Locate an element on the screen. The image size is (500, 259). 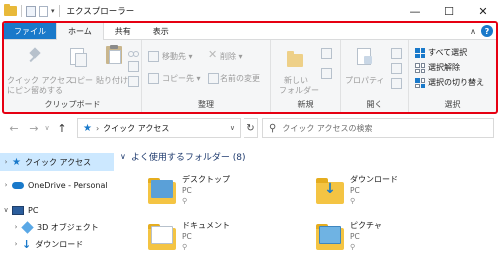
refresh-button: ↻ is located at coordinates (251, 128).